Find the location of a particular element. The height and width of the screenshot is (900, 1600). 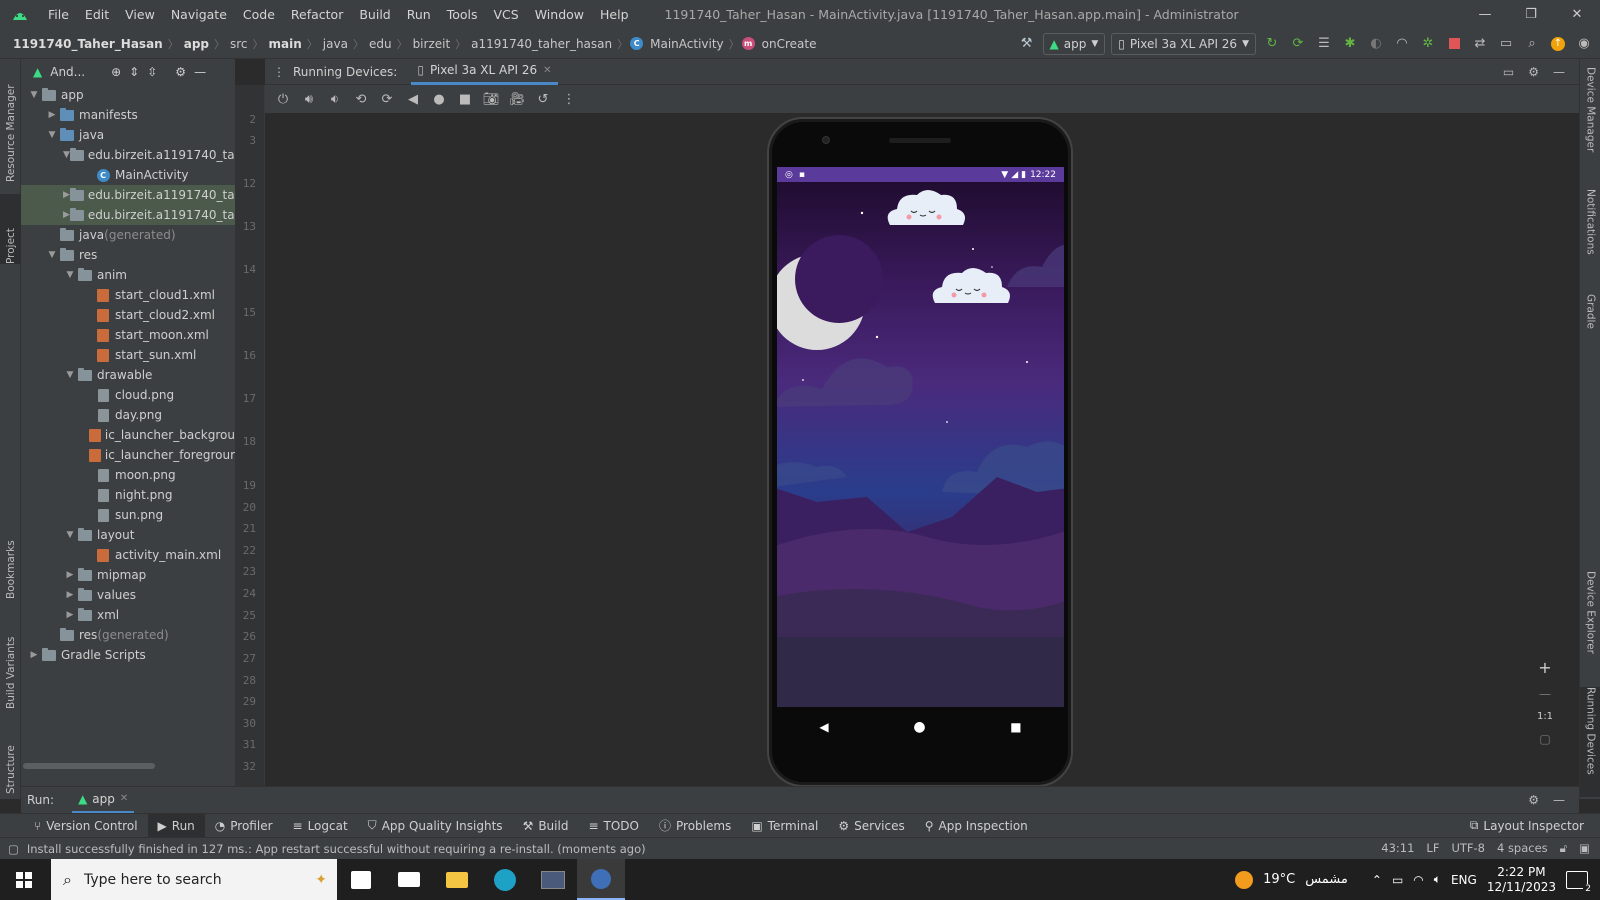

stop-icon is located at coordinates (1454, 44).